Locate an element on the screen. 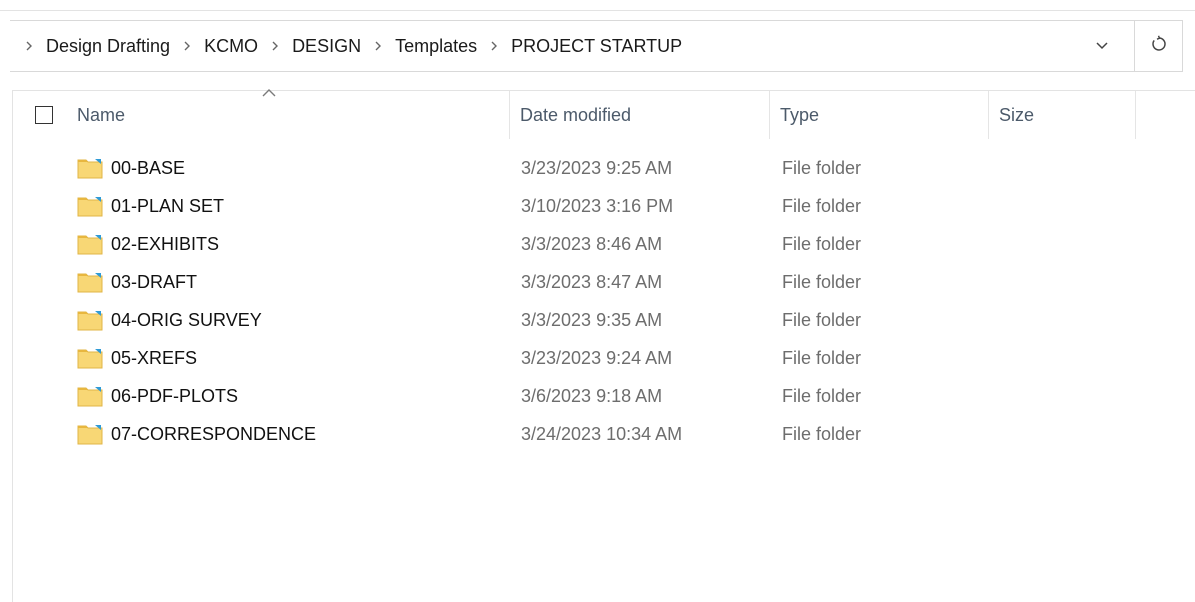  table-row: 02-EXHIBITS 3/3/2023 8:46 AM File folder is located at coordinates (604, 244).